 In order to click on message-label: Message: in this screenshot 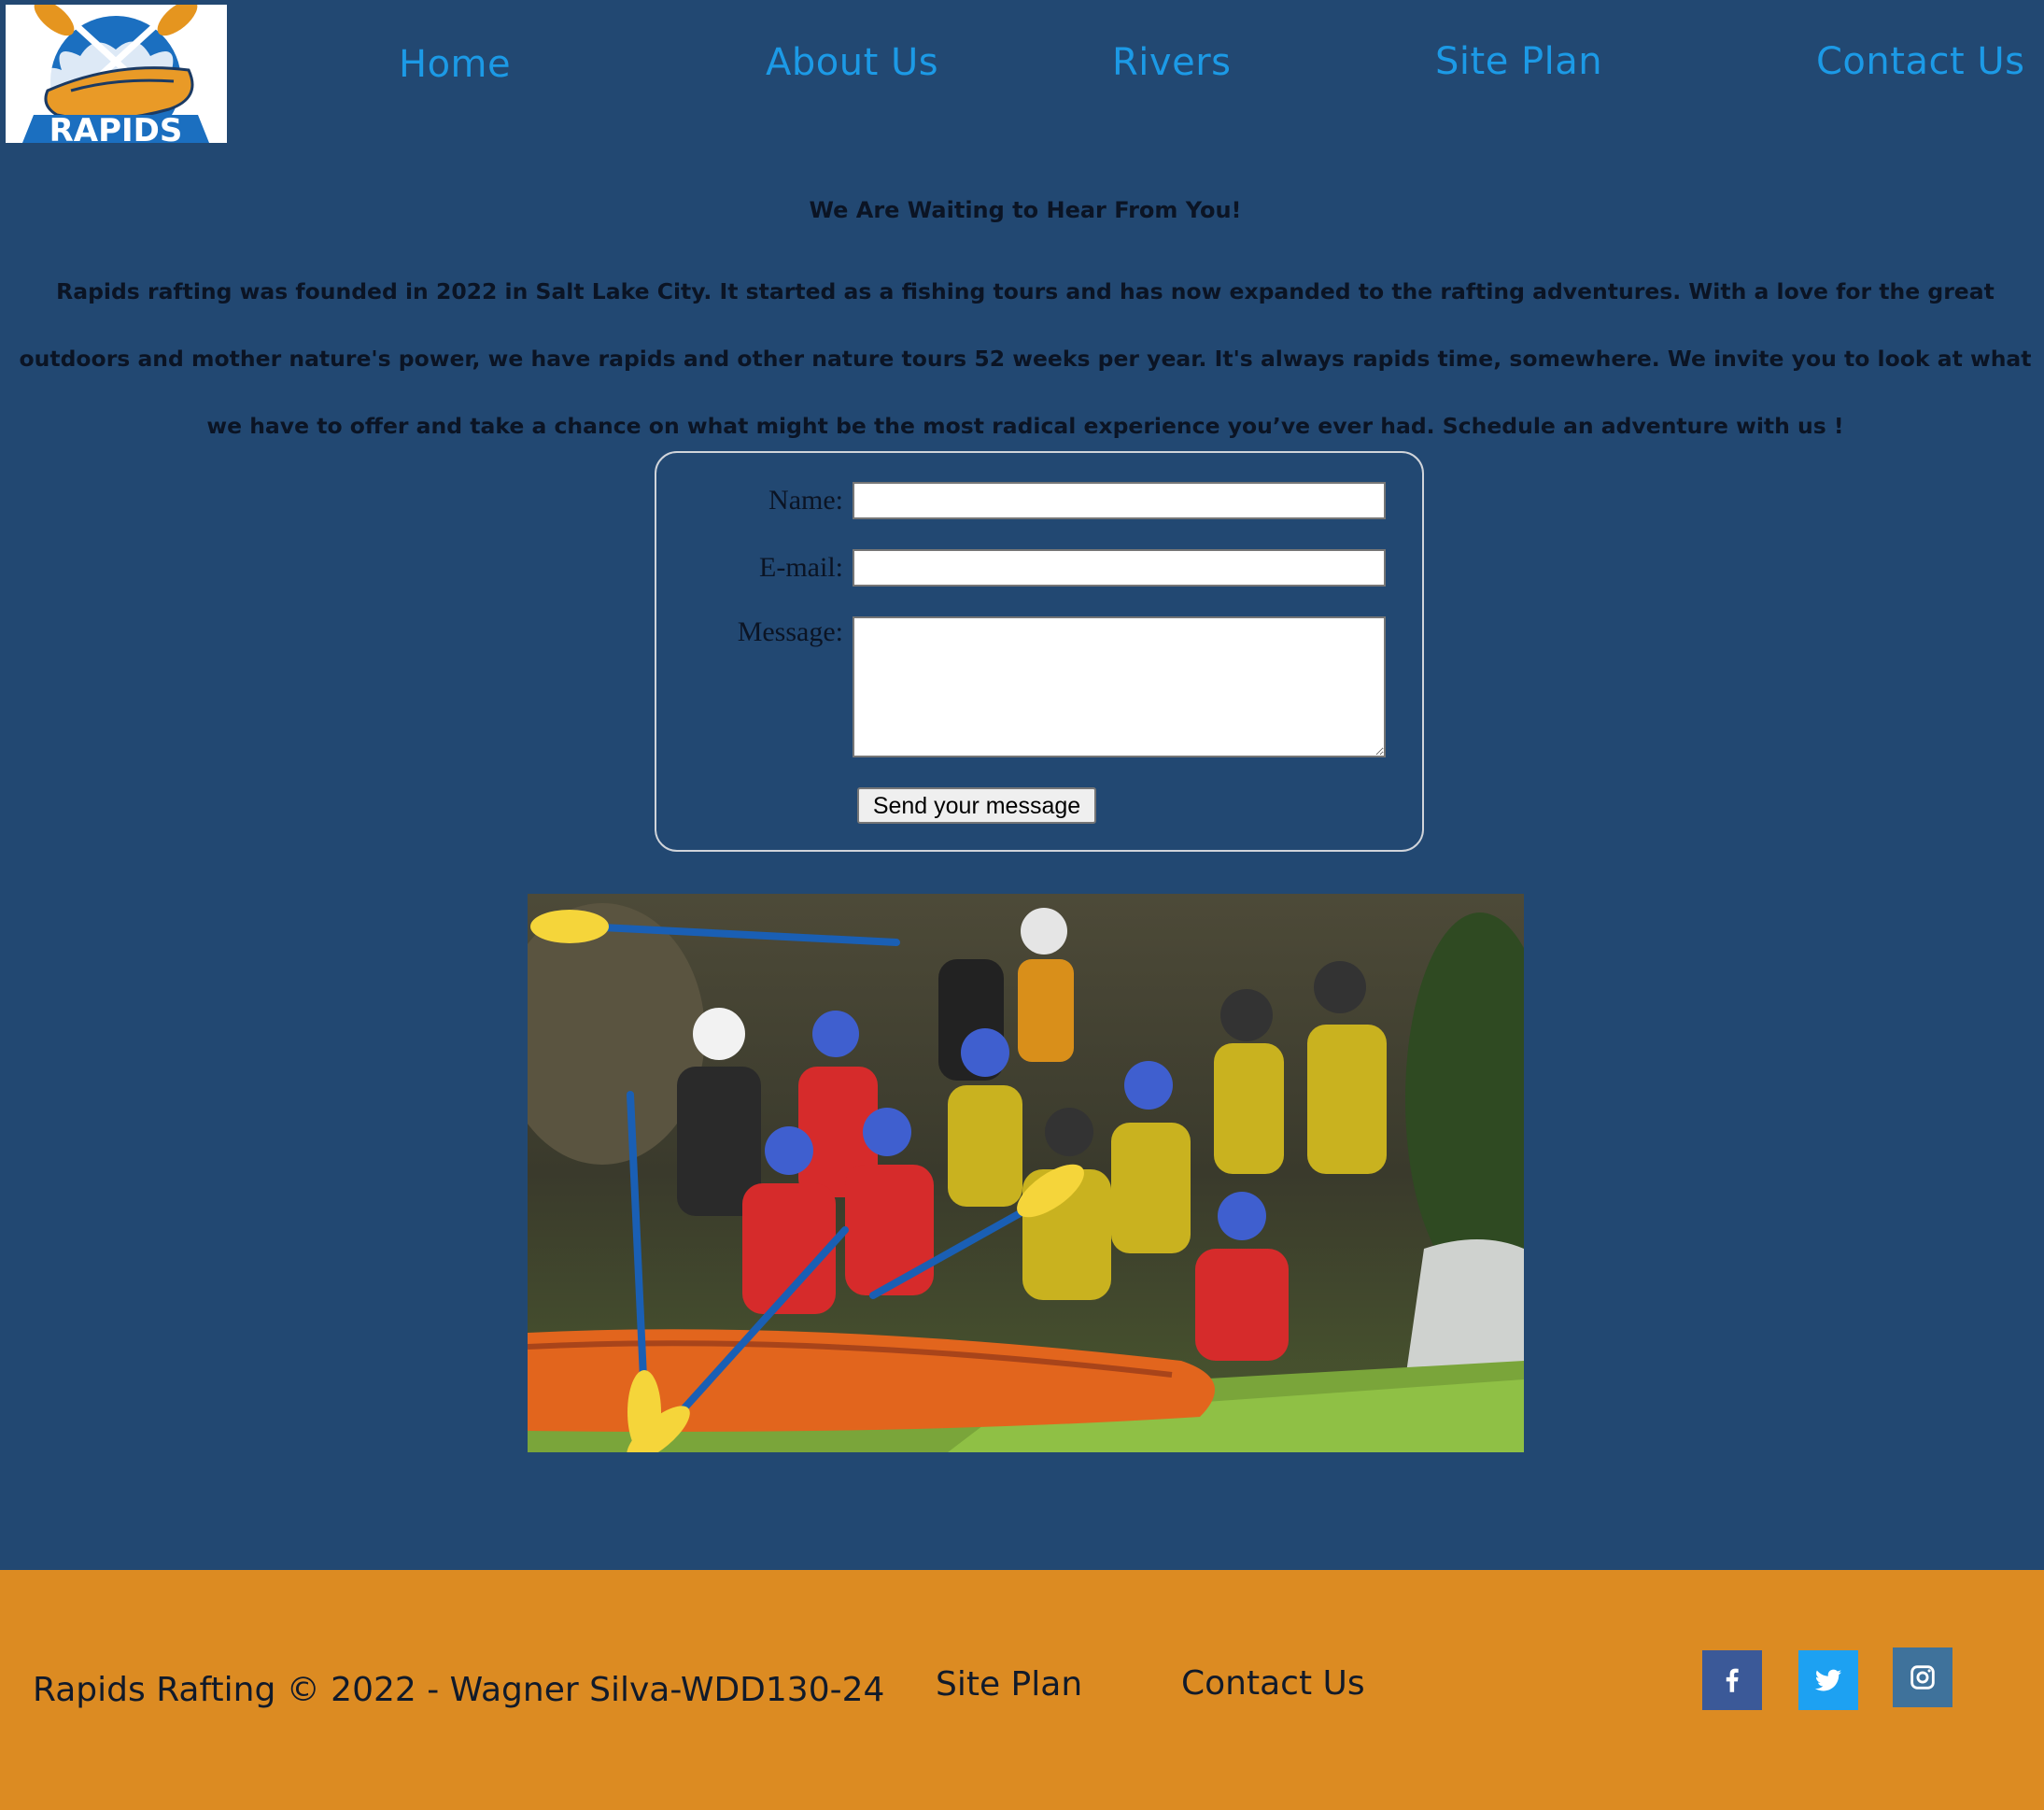, I will do `click(790, 631)`.